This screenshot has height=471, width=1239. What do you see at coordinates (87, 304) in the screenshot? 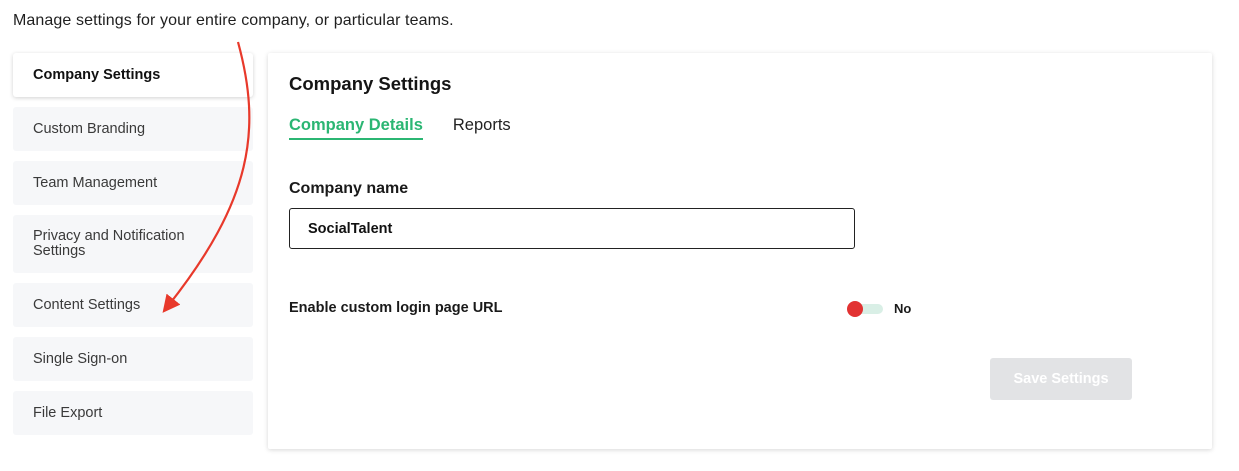
I see `sidebar-item-label: Content Settings` at bounding box center [87, 304].